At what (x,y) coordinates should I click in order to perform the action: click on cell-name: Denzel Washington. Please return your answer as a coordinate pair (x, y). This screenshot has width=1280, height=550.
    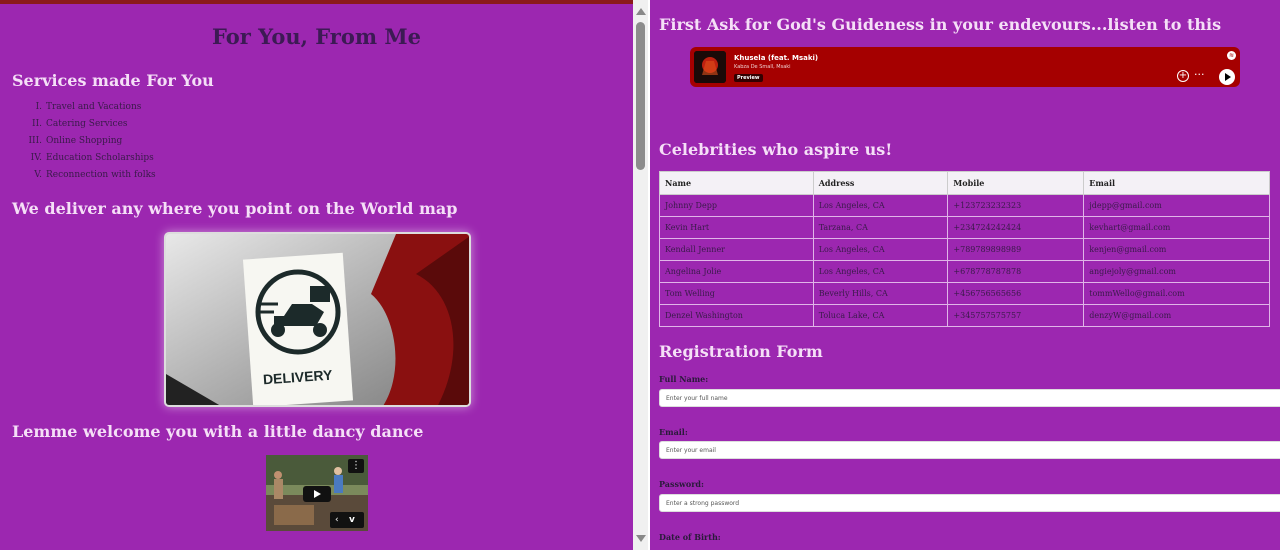
    Looking at the image, I should click on (736, 315).